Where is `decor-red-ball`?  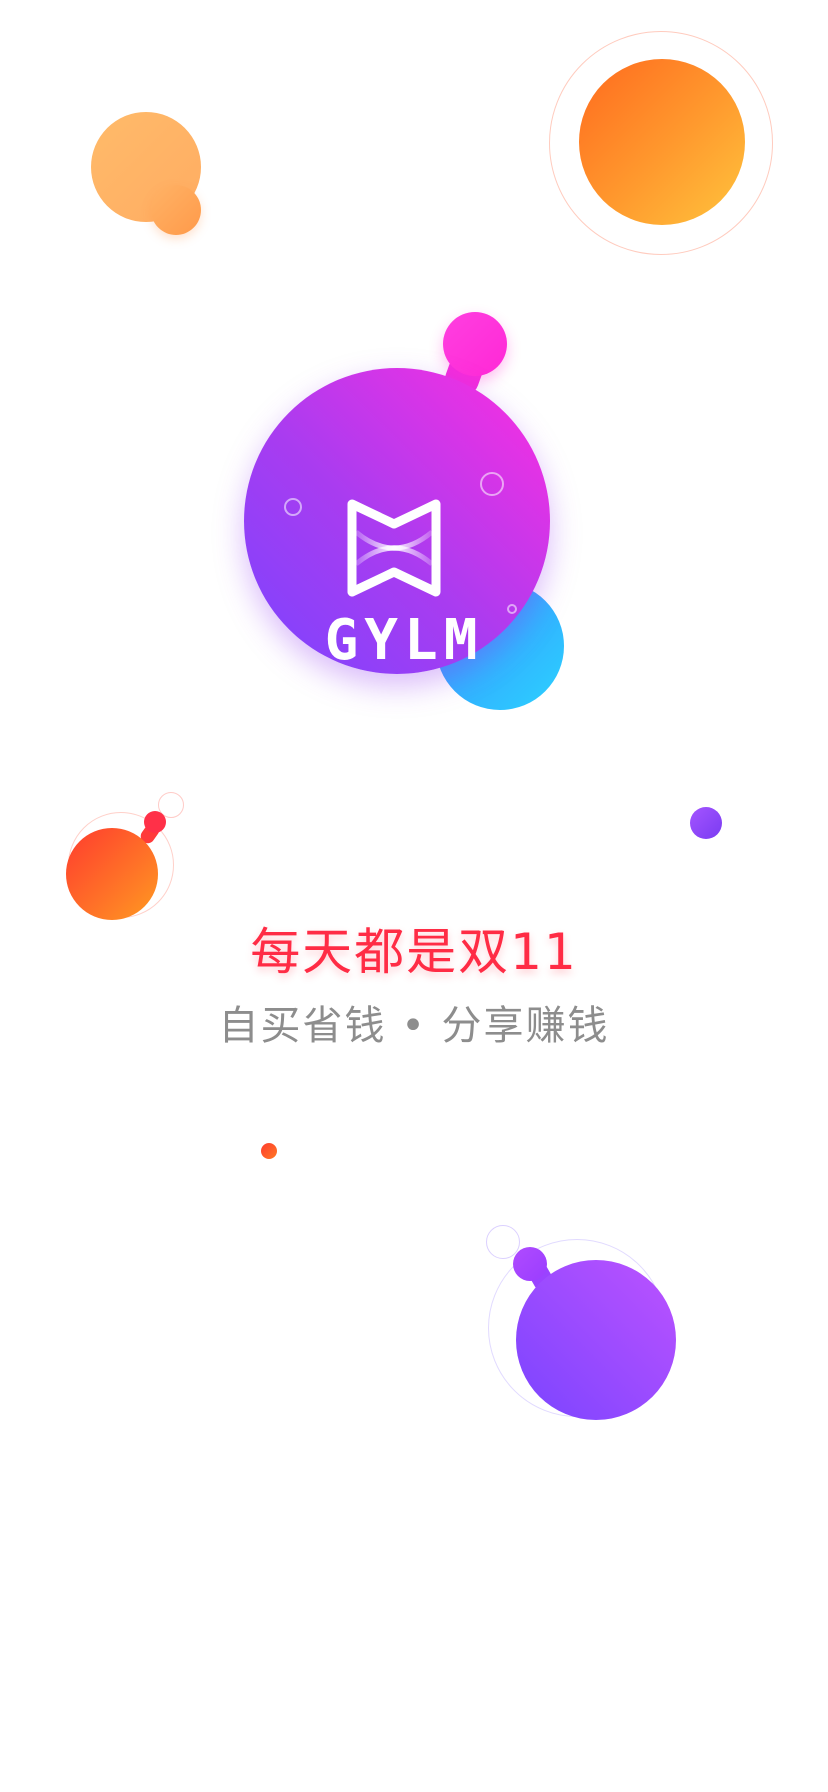 decor-red-ball is located at coordinates (112, 874).